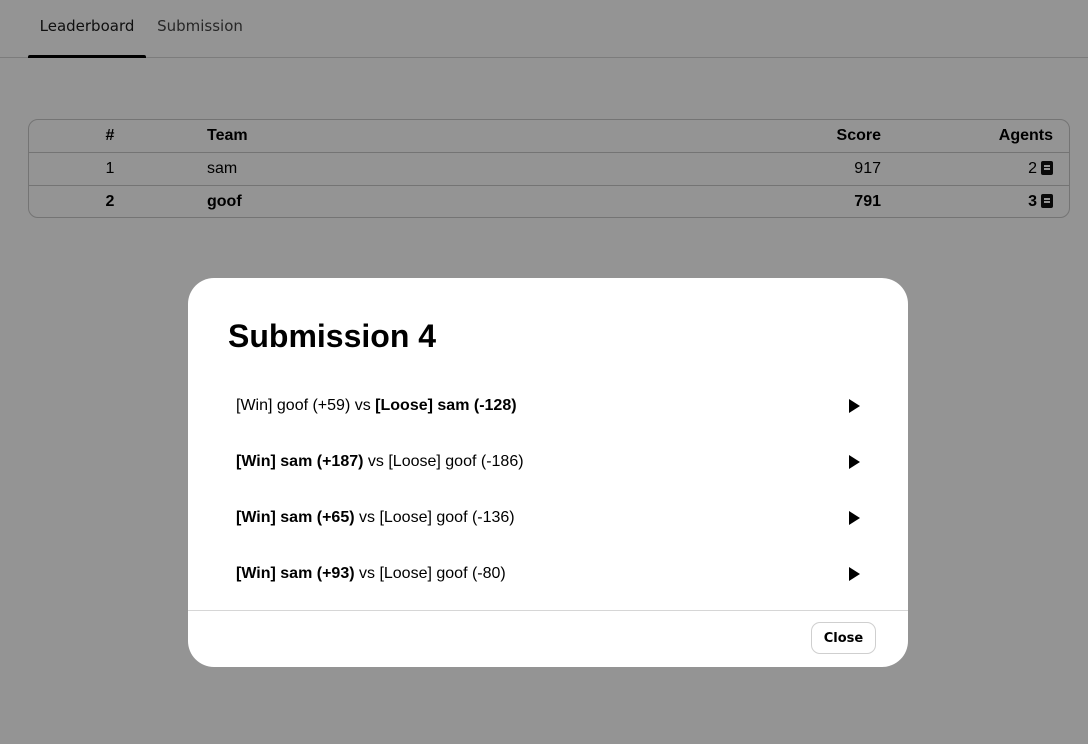 This screenshot has height=744, width=1088. What do you see at coordinates (293, 405) in the screenshot?
I see `match-left: [Win] goof (+59)` at bounding box center [293, 405].